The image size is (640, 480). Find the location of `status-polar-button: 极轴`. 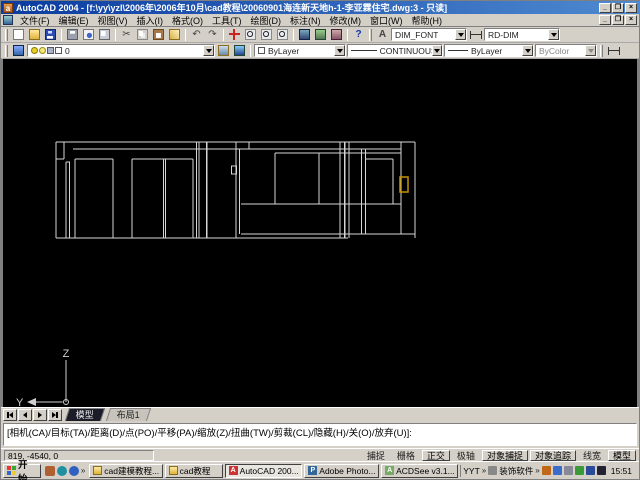

status-polar-button: 极轴 is located at coordinates (466, 455).